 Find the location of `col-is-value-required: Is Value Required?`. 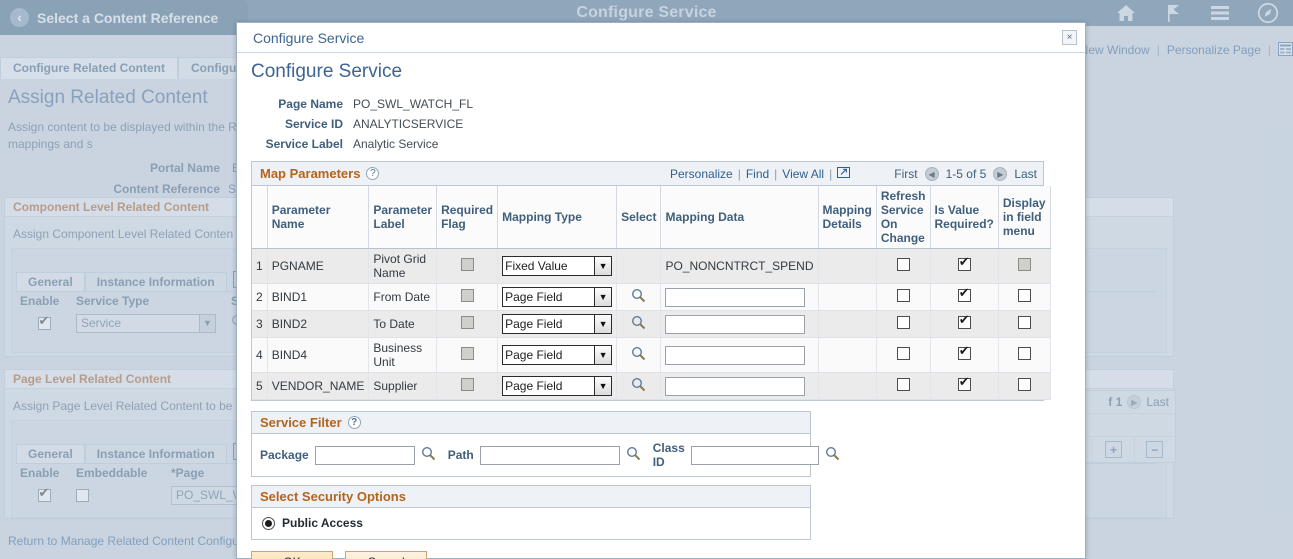

col-is-value-required: Is Value Required? is located at coordinates (964, 217).